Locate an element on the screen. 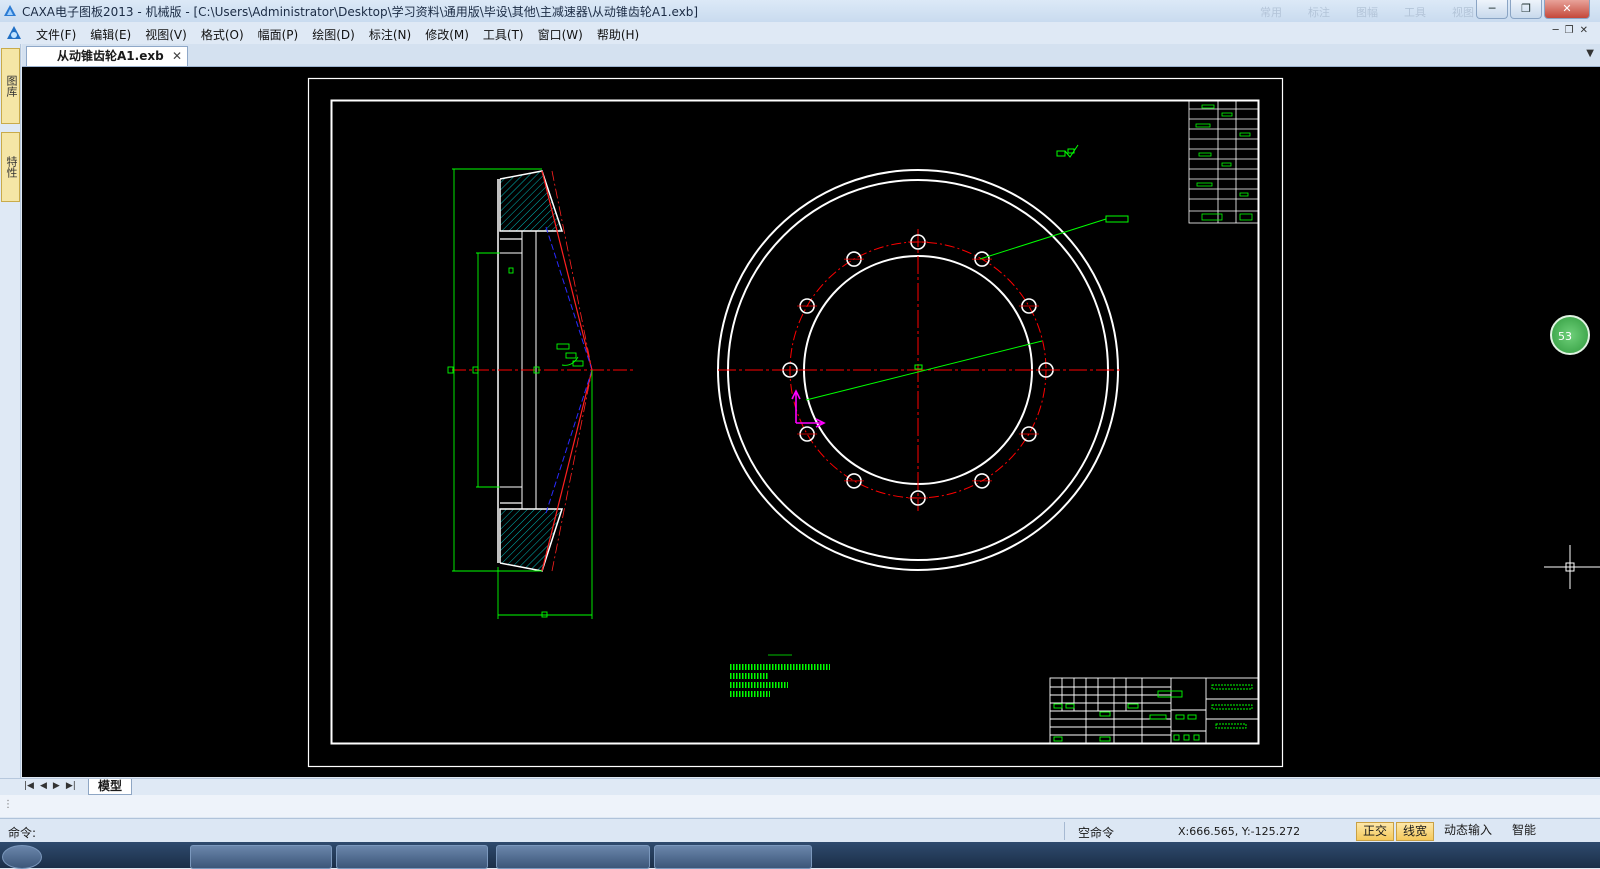 The image size is (1600, 869). last-tab-icon: ▶| is located at coordinates (71, 786).